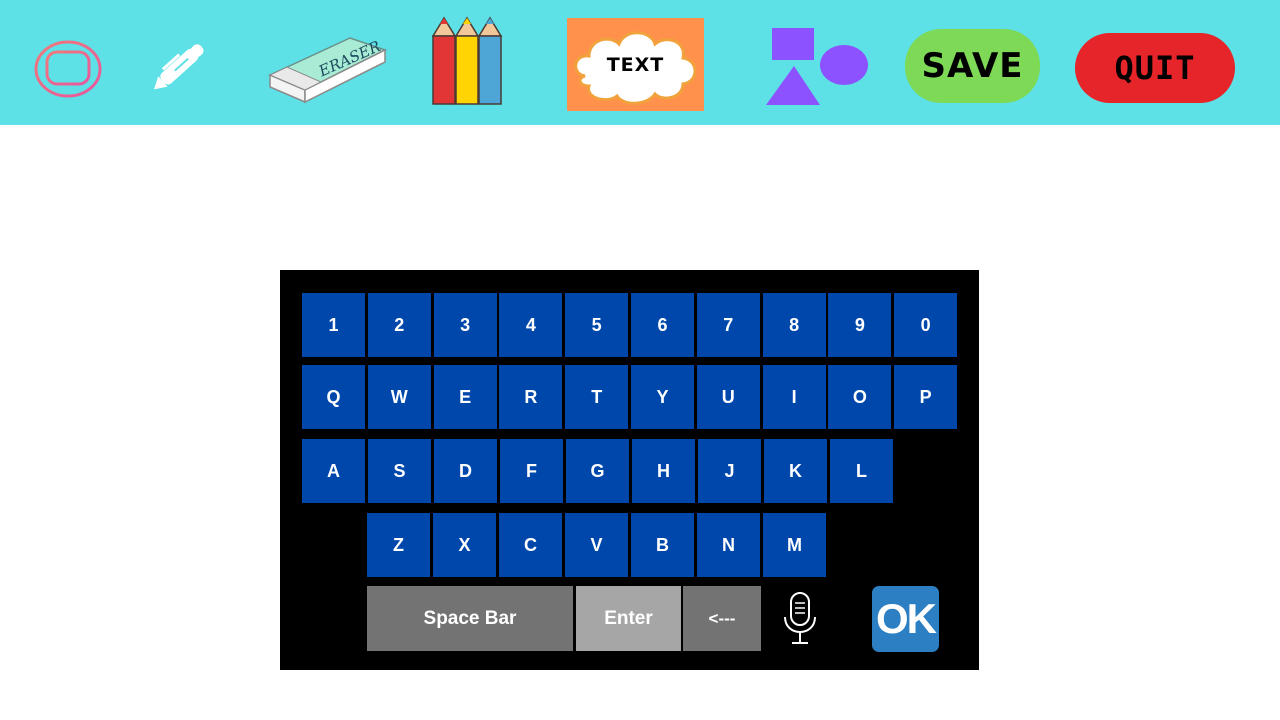 This screenshot has width=1280, height=720. I want to click on space-bar-key: Space Bar, so click(470, 618).